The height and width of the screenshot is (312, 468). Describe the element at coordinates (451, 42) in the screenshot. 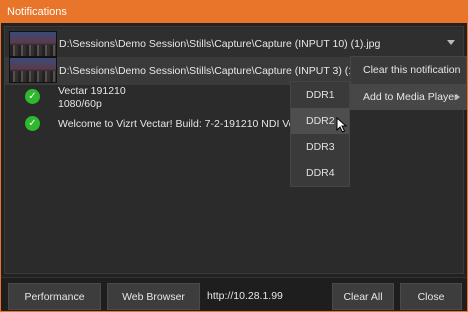

I see `chevron-down-icon` at that location.